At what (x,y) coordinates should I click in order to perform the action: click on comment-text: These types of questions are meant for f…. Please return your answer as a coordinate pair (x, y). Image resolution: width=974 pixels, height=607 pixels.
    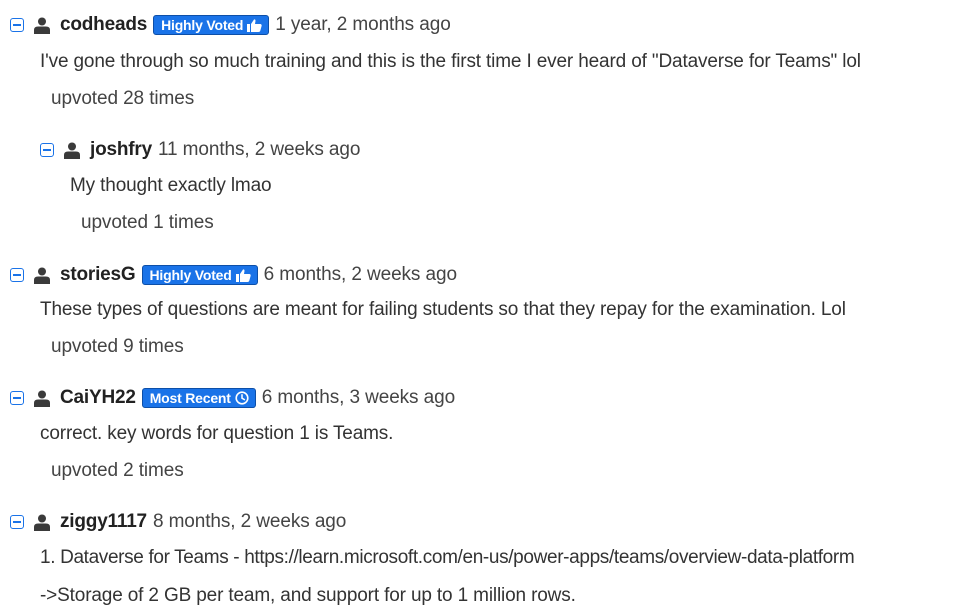
    Looking at the image, I should click on (443, 309).